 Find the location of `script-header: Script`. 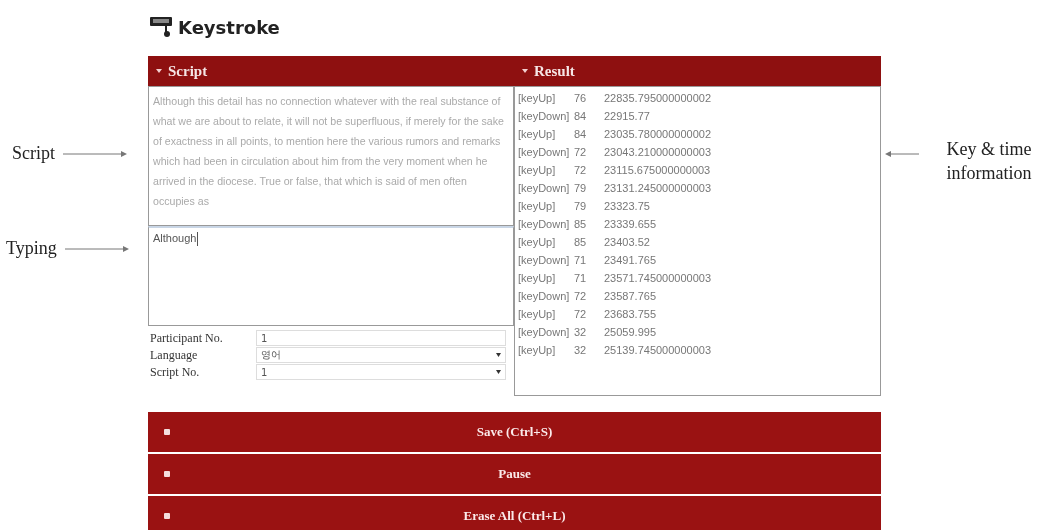

script-header: Script is located at coordinates (331, 71).